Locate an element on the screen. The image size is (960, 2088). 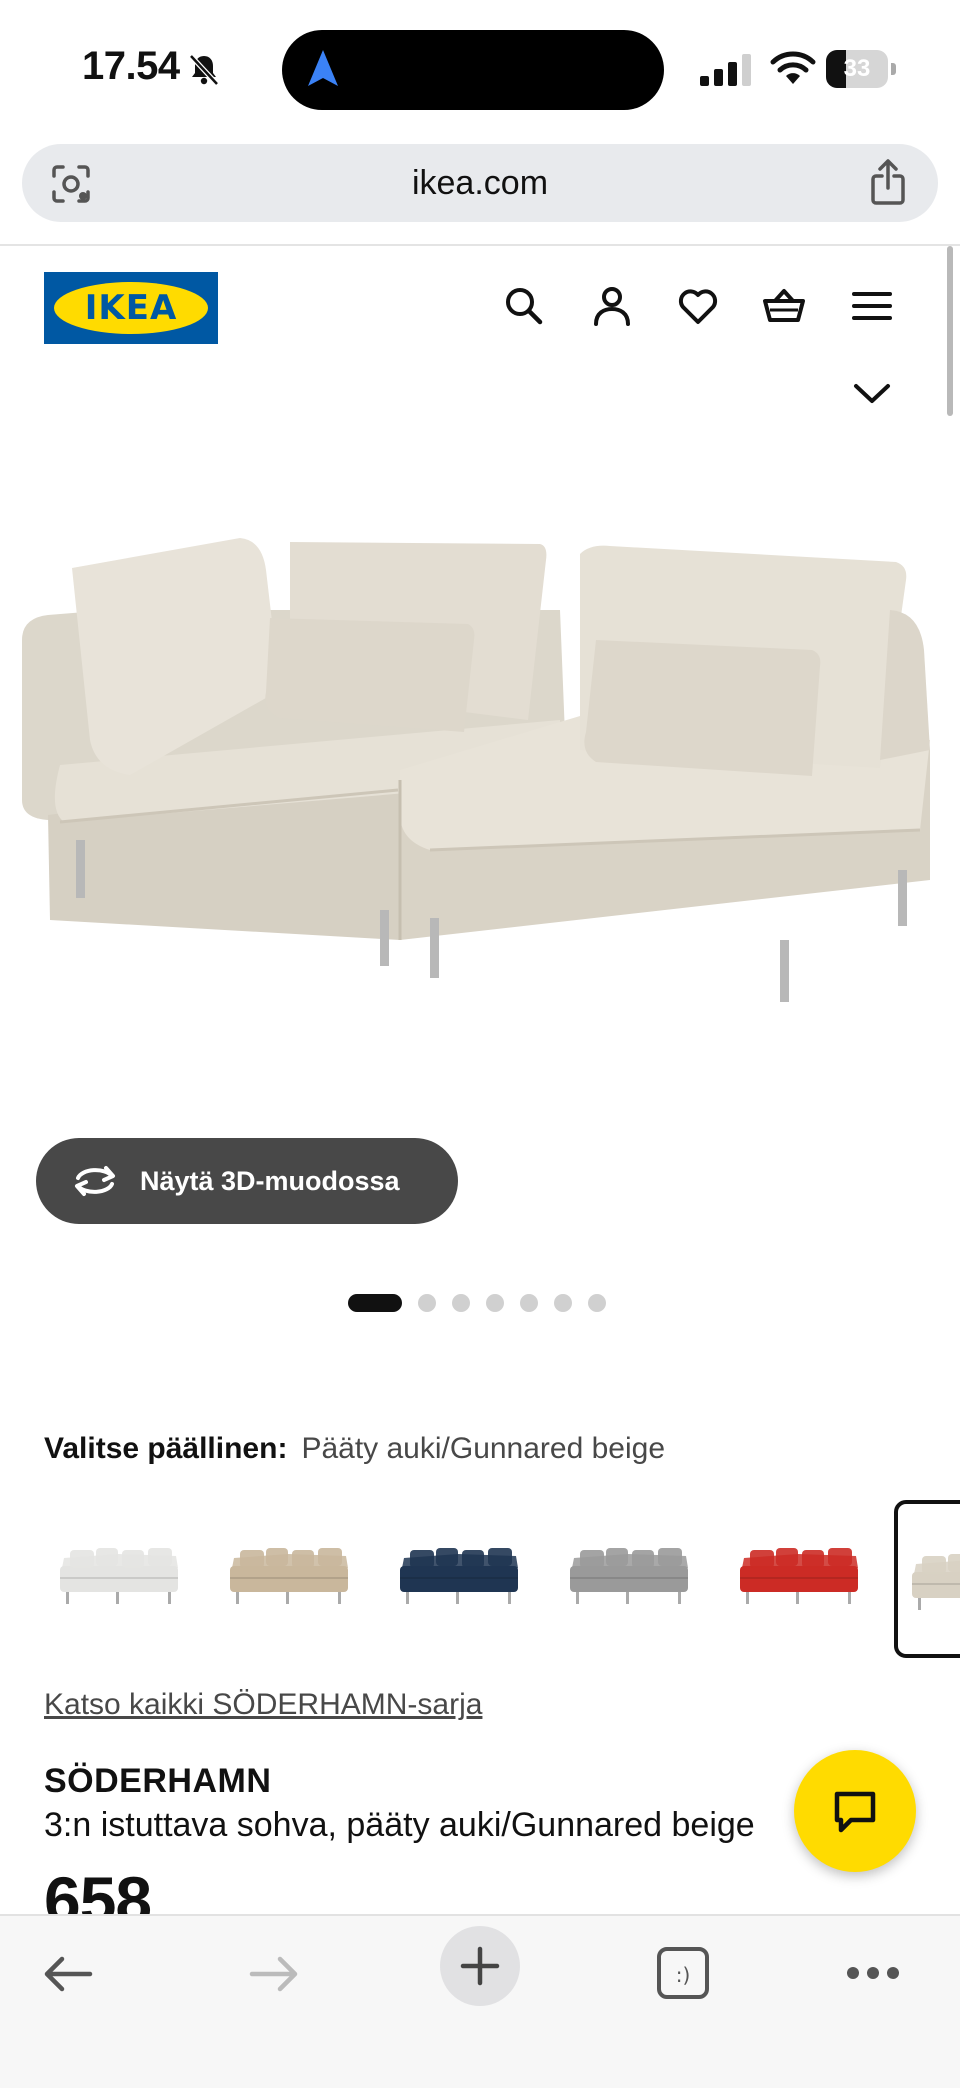
tabs-icon: :) is located at coordinates (683, 1973).